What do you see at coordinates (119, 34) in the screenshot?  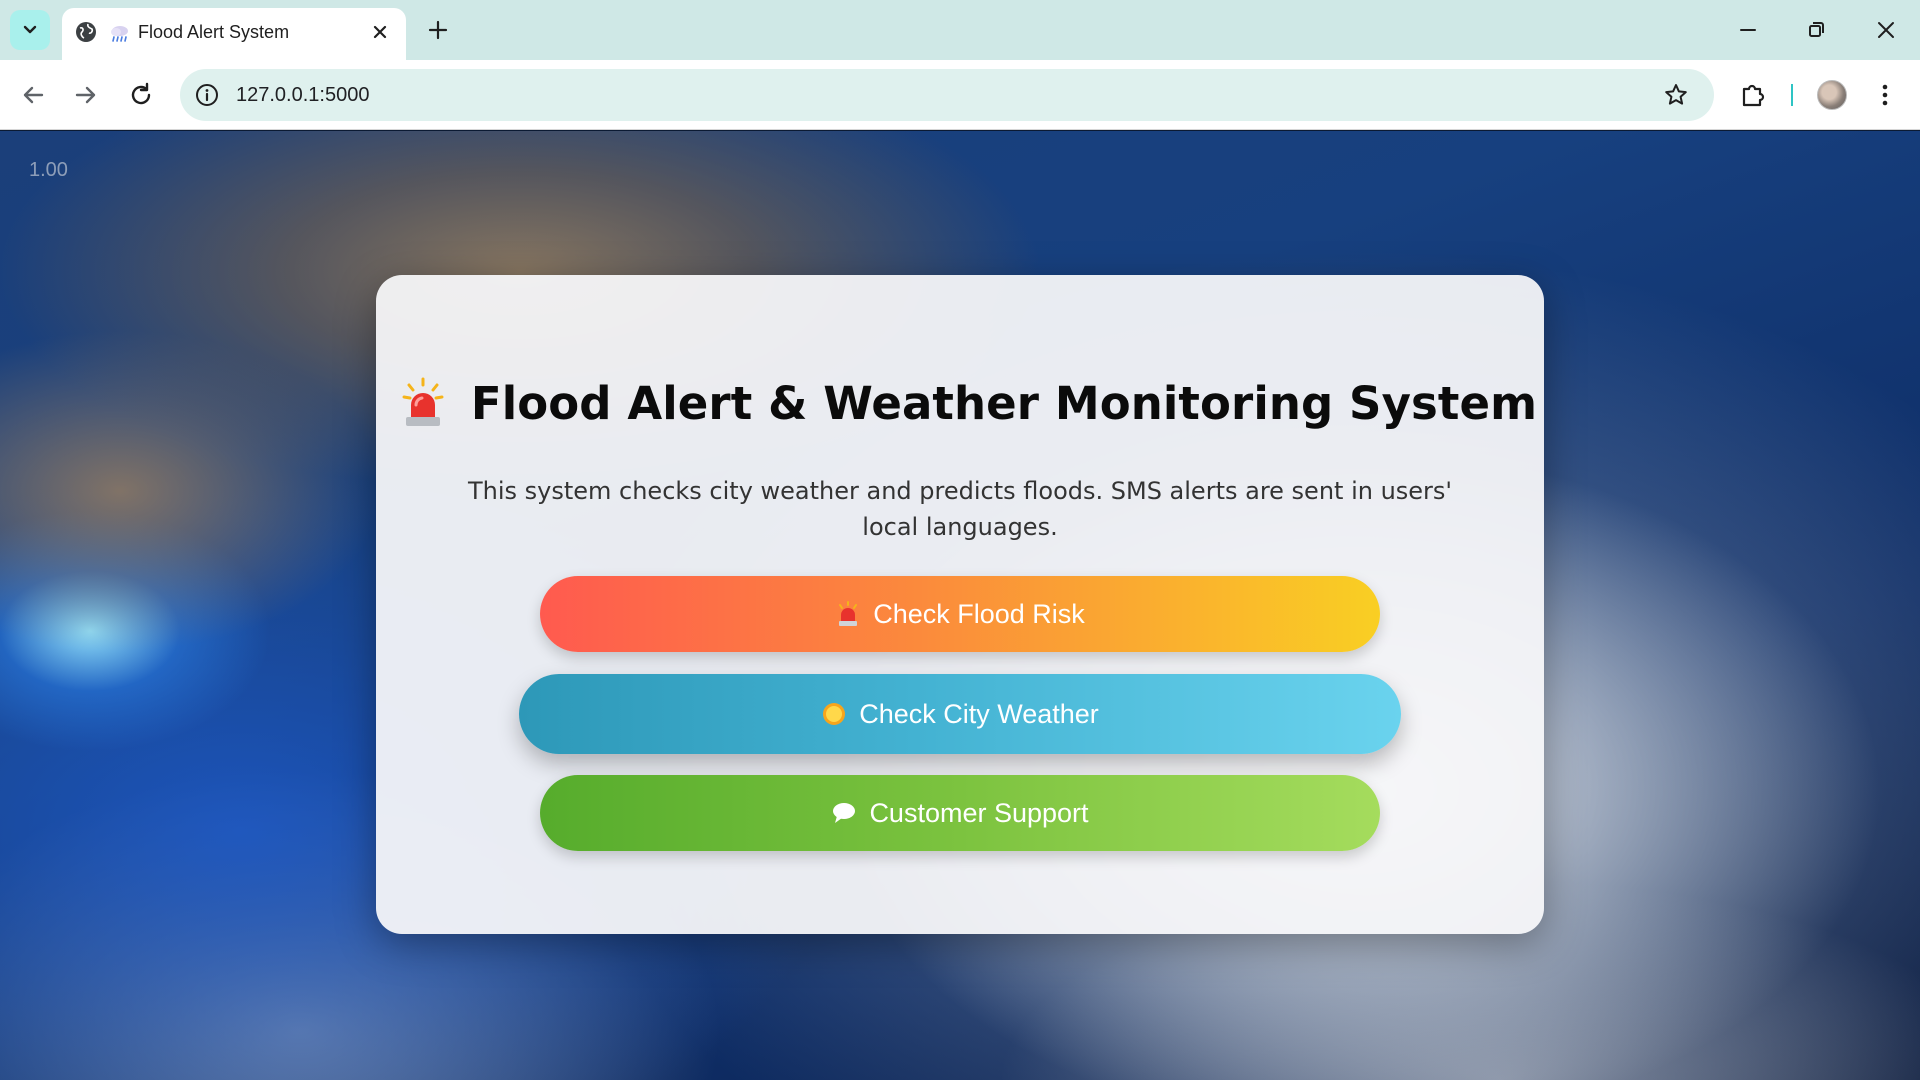 I see `rain-cloud-icon` at bounding box center [119, 34].